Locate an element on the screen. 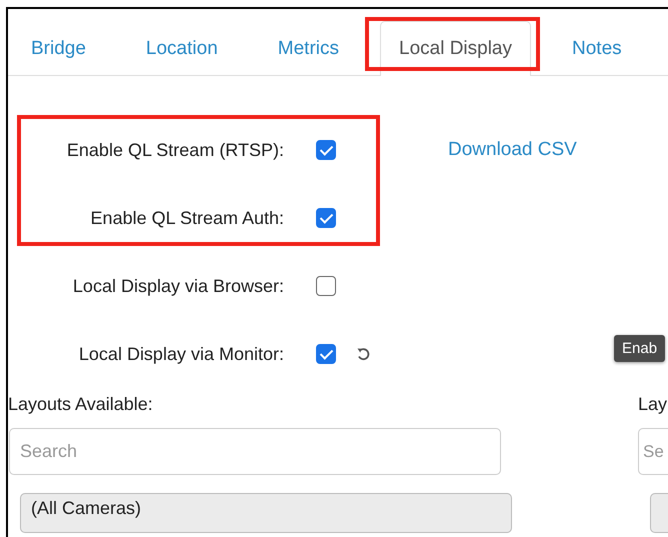 This screenshot has height=537, width=668. setting-label: Local Display via Browser: is located at coordinates (178, 286).